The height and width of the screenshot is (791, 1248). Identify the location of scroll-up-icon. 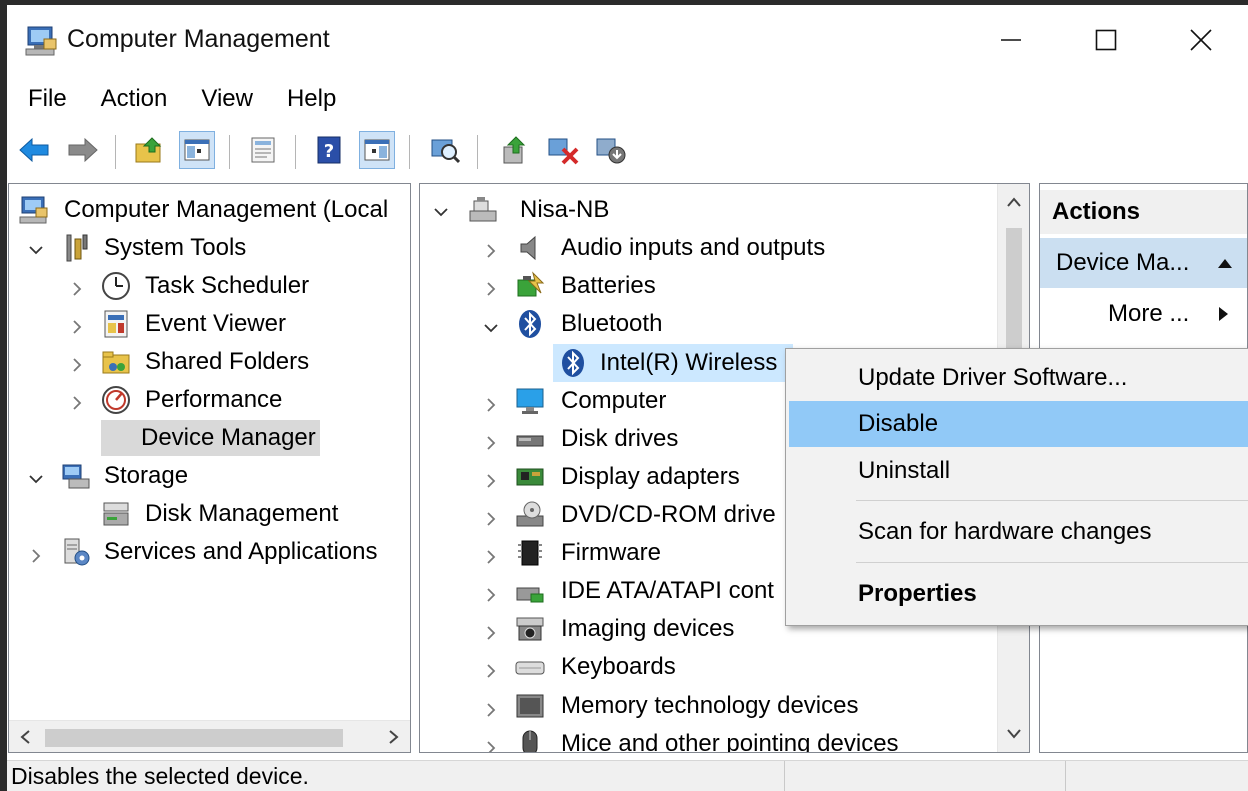
(1014, 203).